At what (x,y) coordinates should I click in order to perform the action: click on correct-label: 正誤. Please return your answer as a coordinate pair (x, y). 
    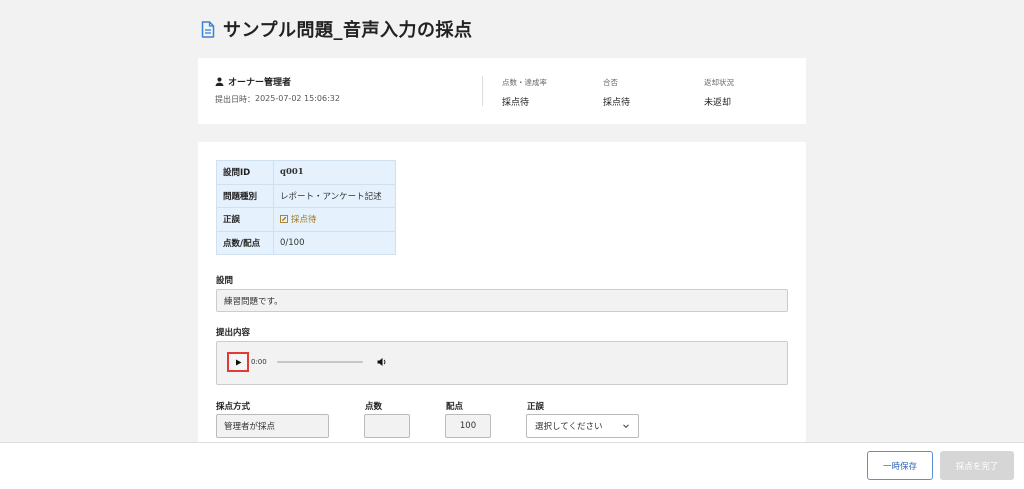
    Looking at the image, I should click on (536, 407).